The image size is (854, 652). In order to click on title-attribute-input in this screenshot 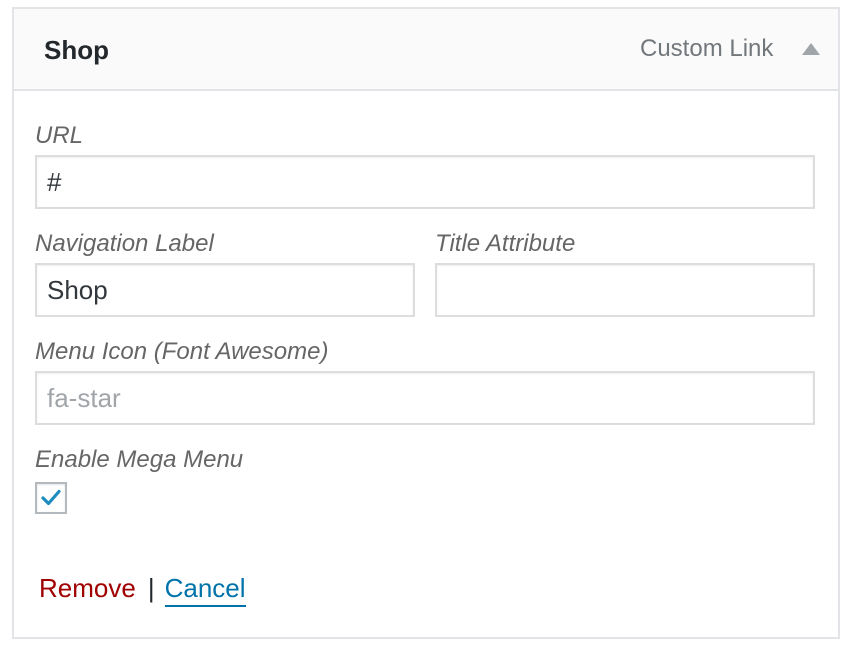, I will do `click(625, 290)`.